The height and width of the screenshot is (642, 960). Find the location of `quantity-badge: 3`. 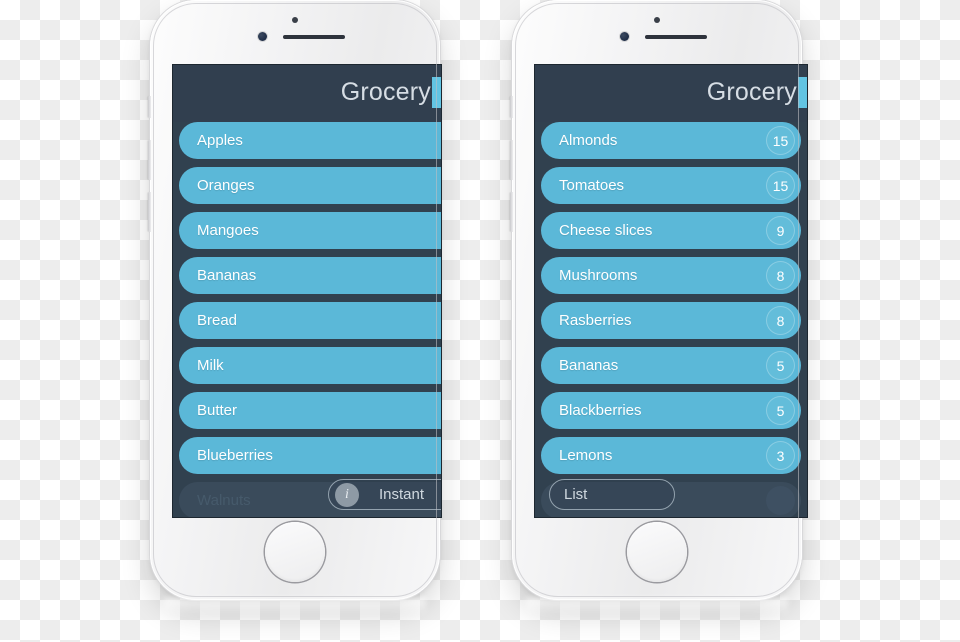

quantity-badge: 3 is located at coordinates (780, 455).